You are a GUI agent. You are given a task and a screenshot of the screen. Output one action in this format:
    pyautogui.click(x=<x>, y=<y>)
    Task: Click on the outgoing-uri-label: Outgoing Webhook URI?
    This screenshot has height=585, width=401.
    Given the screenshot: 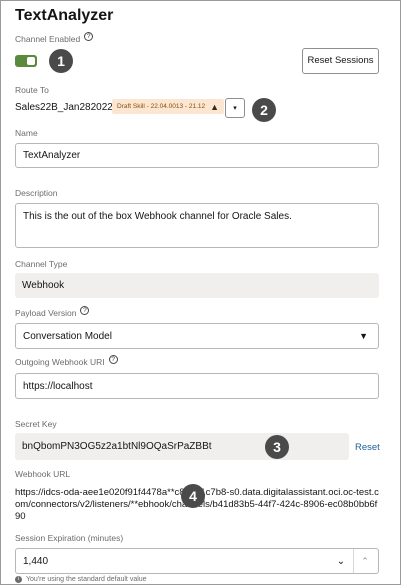 What is the action you would take?
    pyautogui.click(x=66, y=361)
    